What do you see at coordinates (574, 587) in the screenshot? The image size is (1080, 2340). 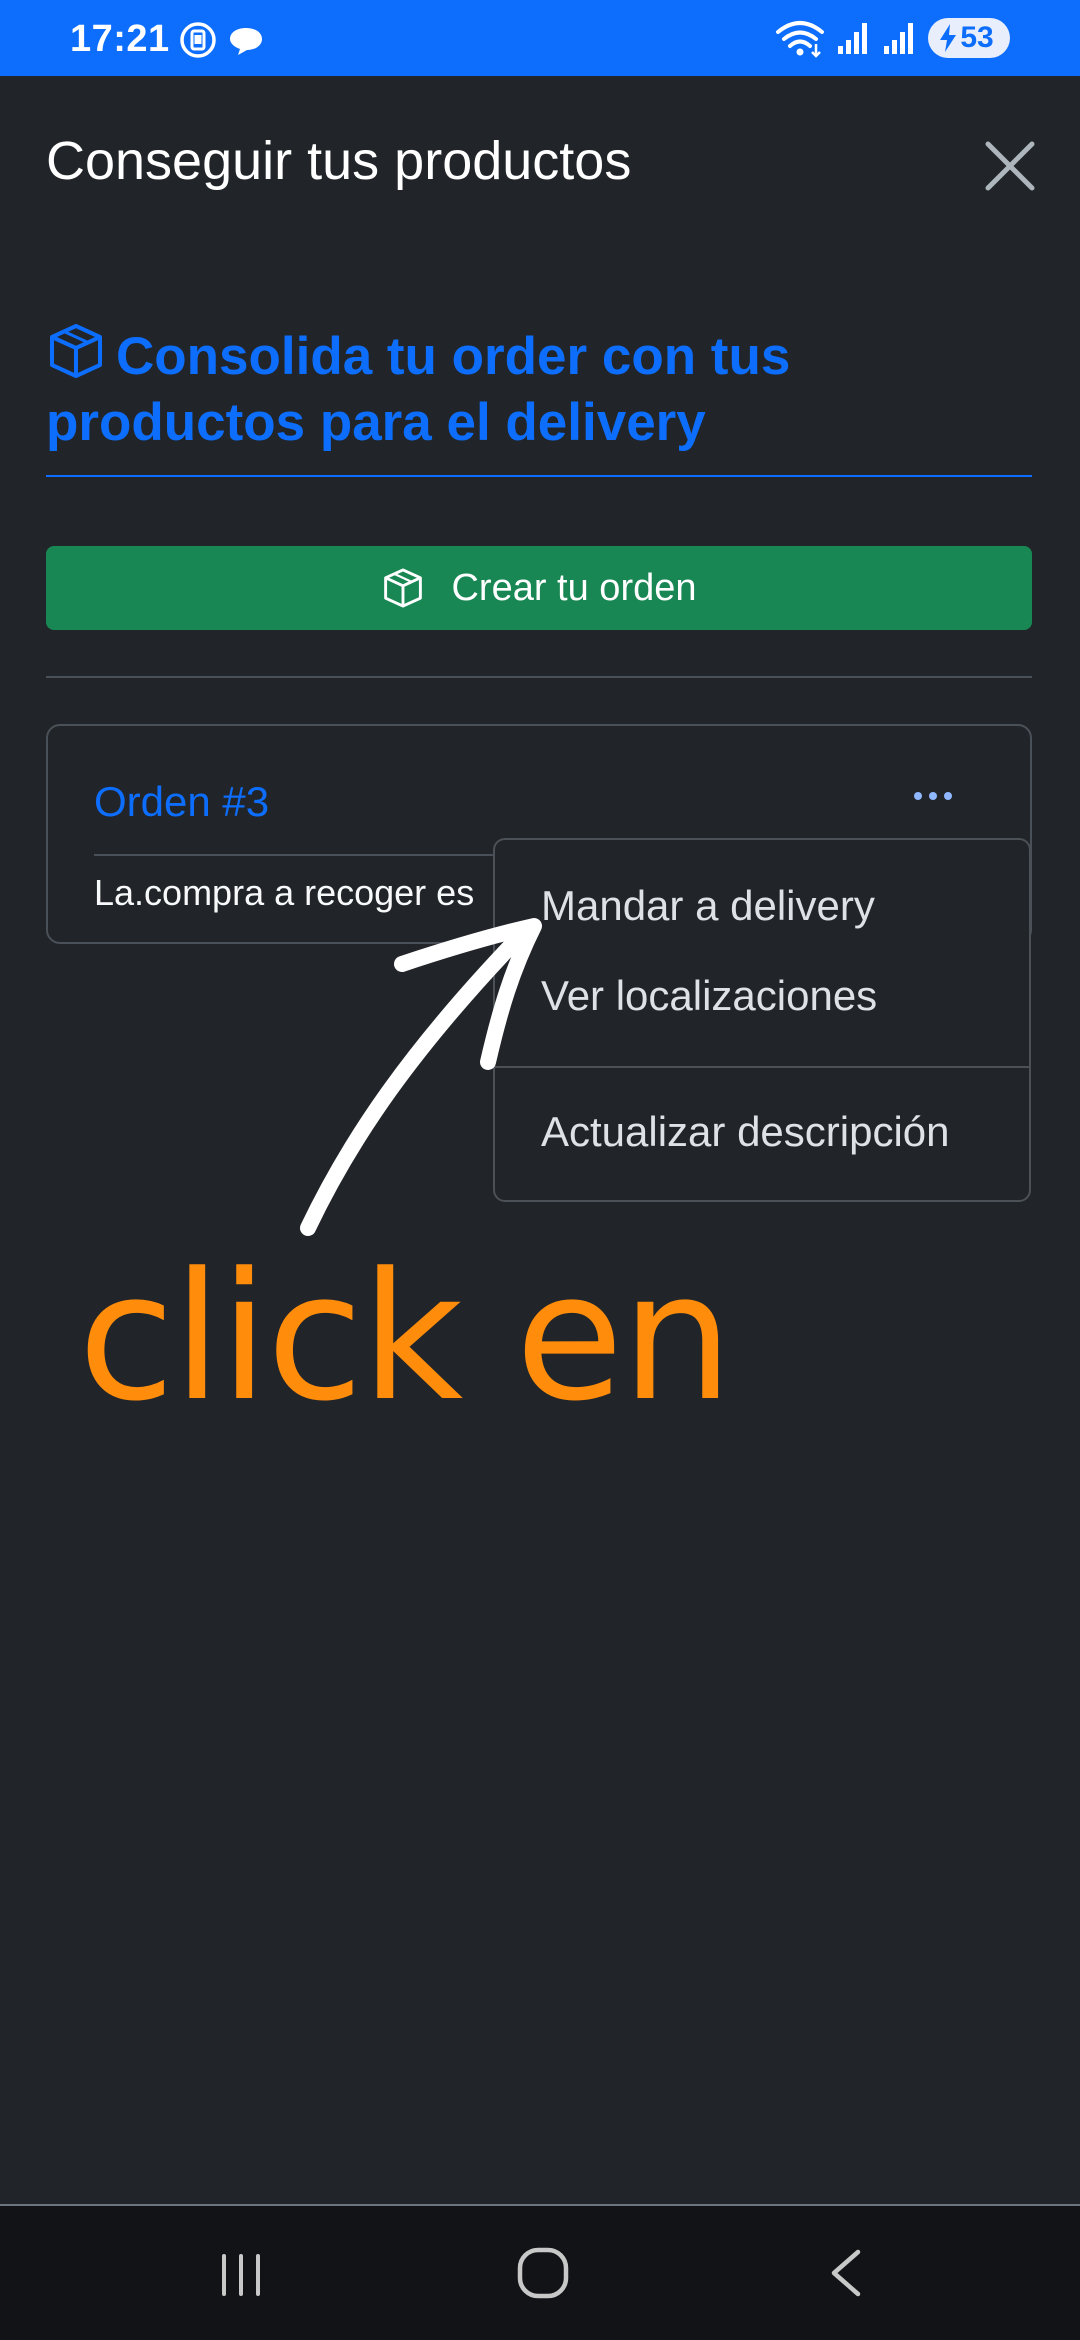 I see `create-order-label: Crear tu orden` at bounding box center [574, 587].